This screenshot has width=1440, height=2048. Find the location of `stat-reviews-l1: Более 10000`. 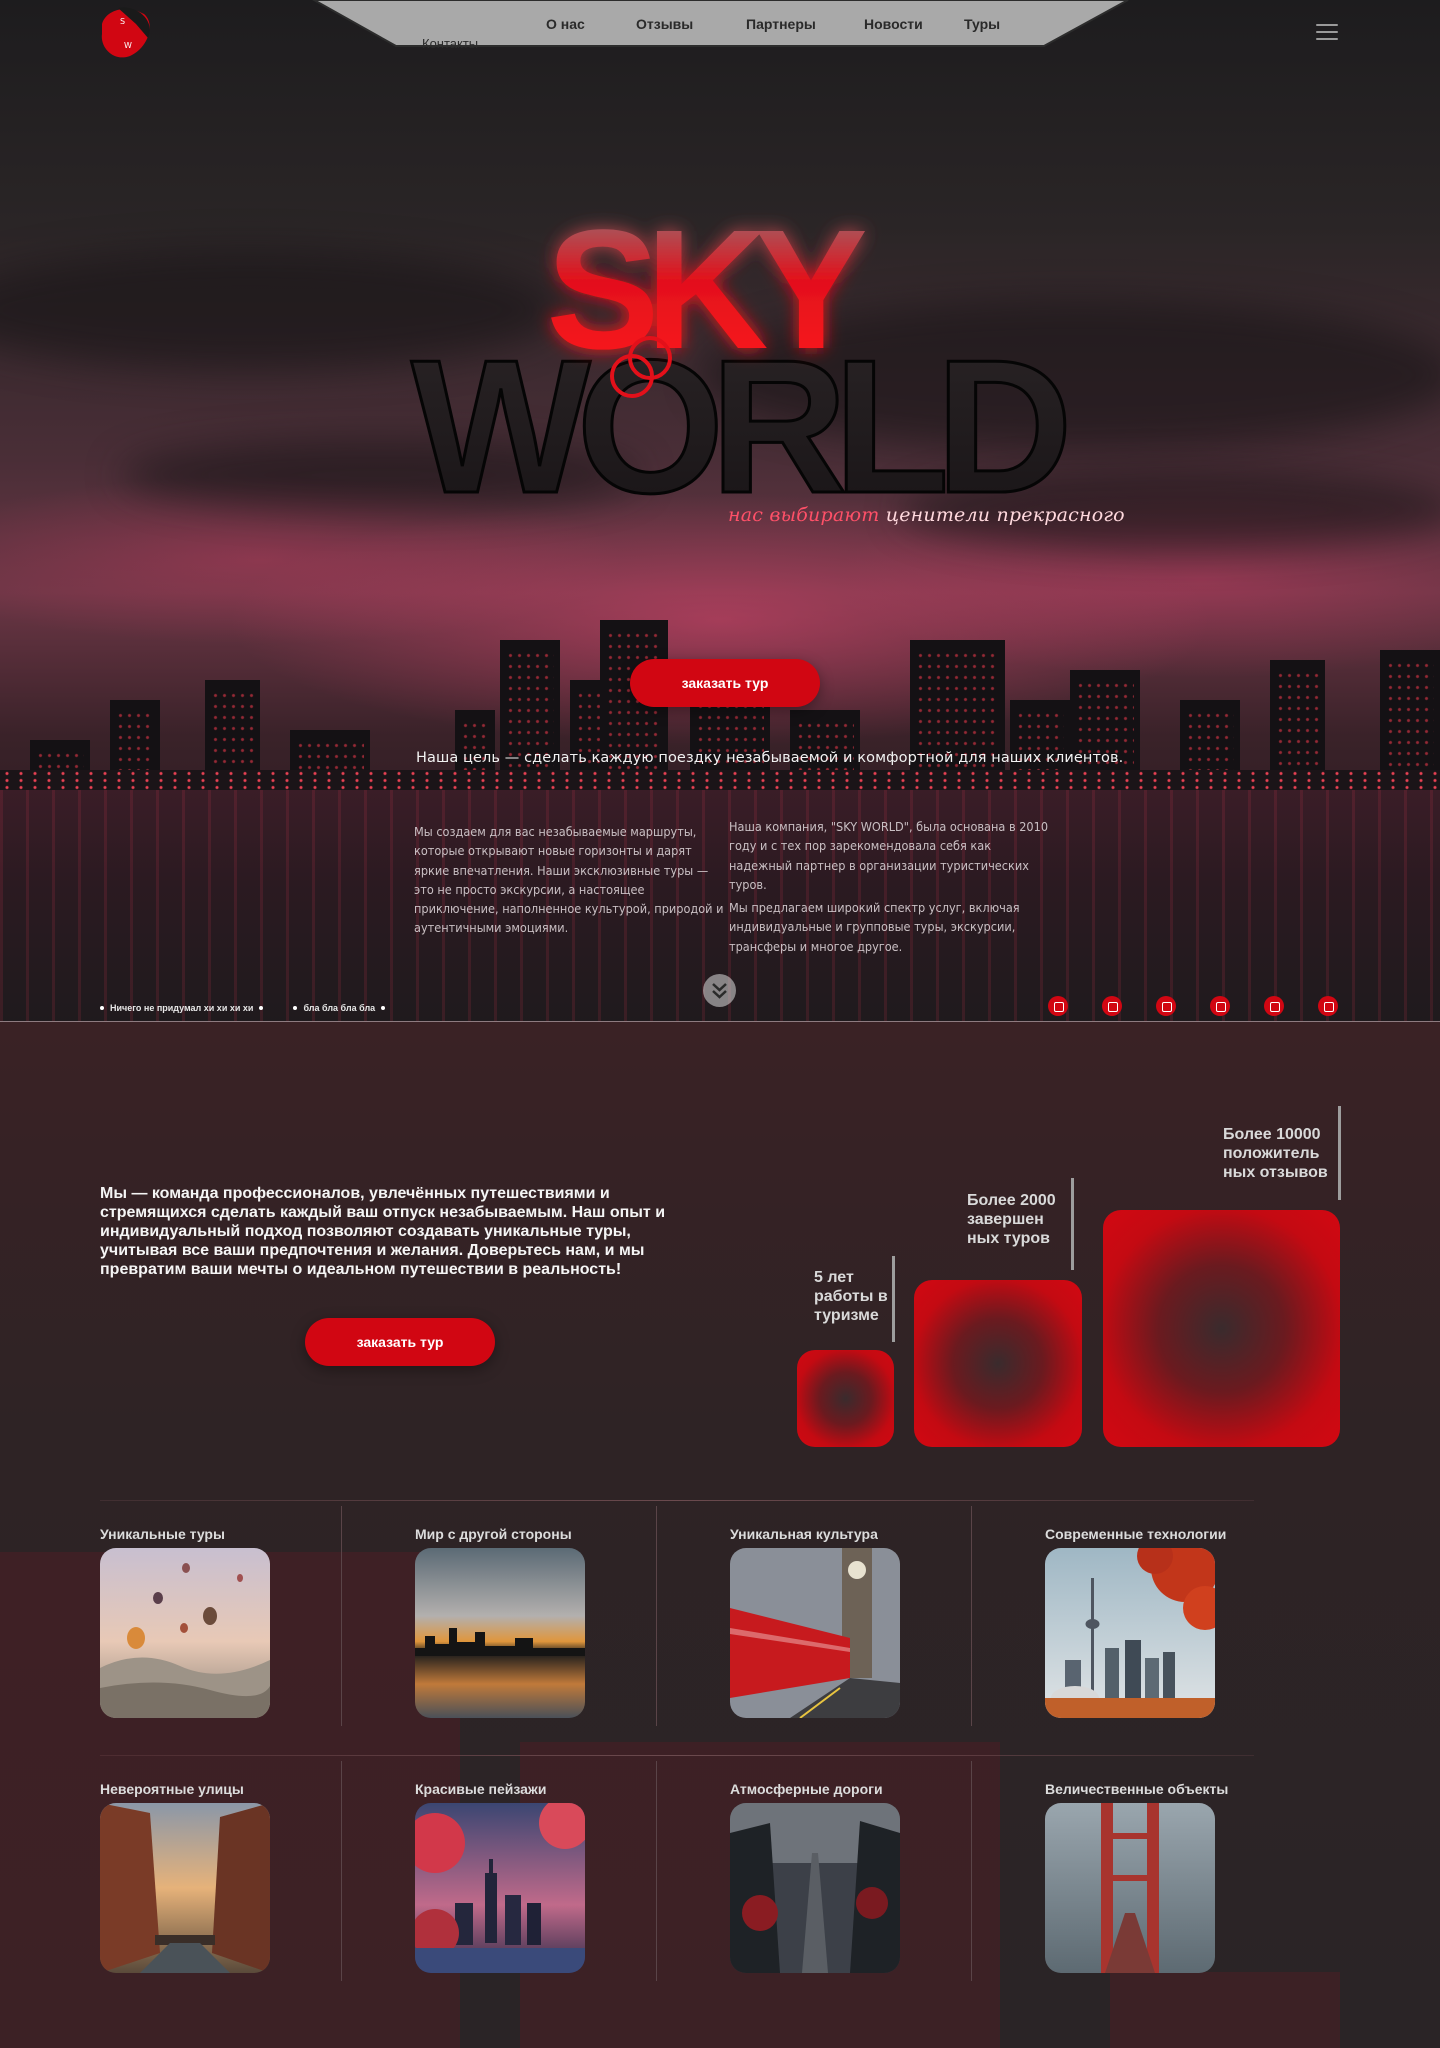

stat-reviews-l1: Более 10000 is located at coordinates (1272, 1134).